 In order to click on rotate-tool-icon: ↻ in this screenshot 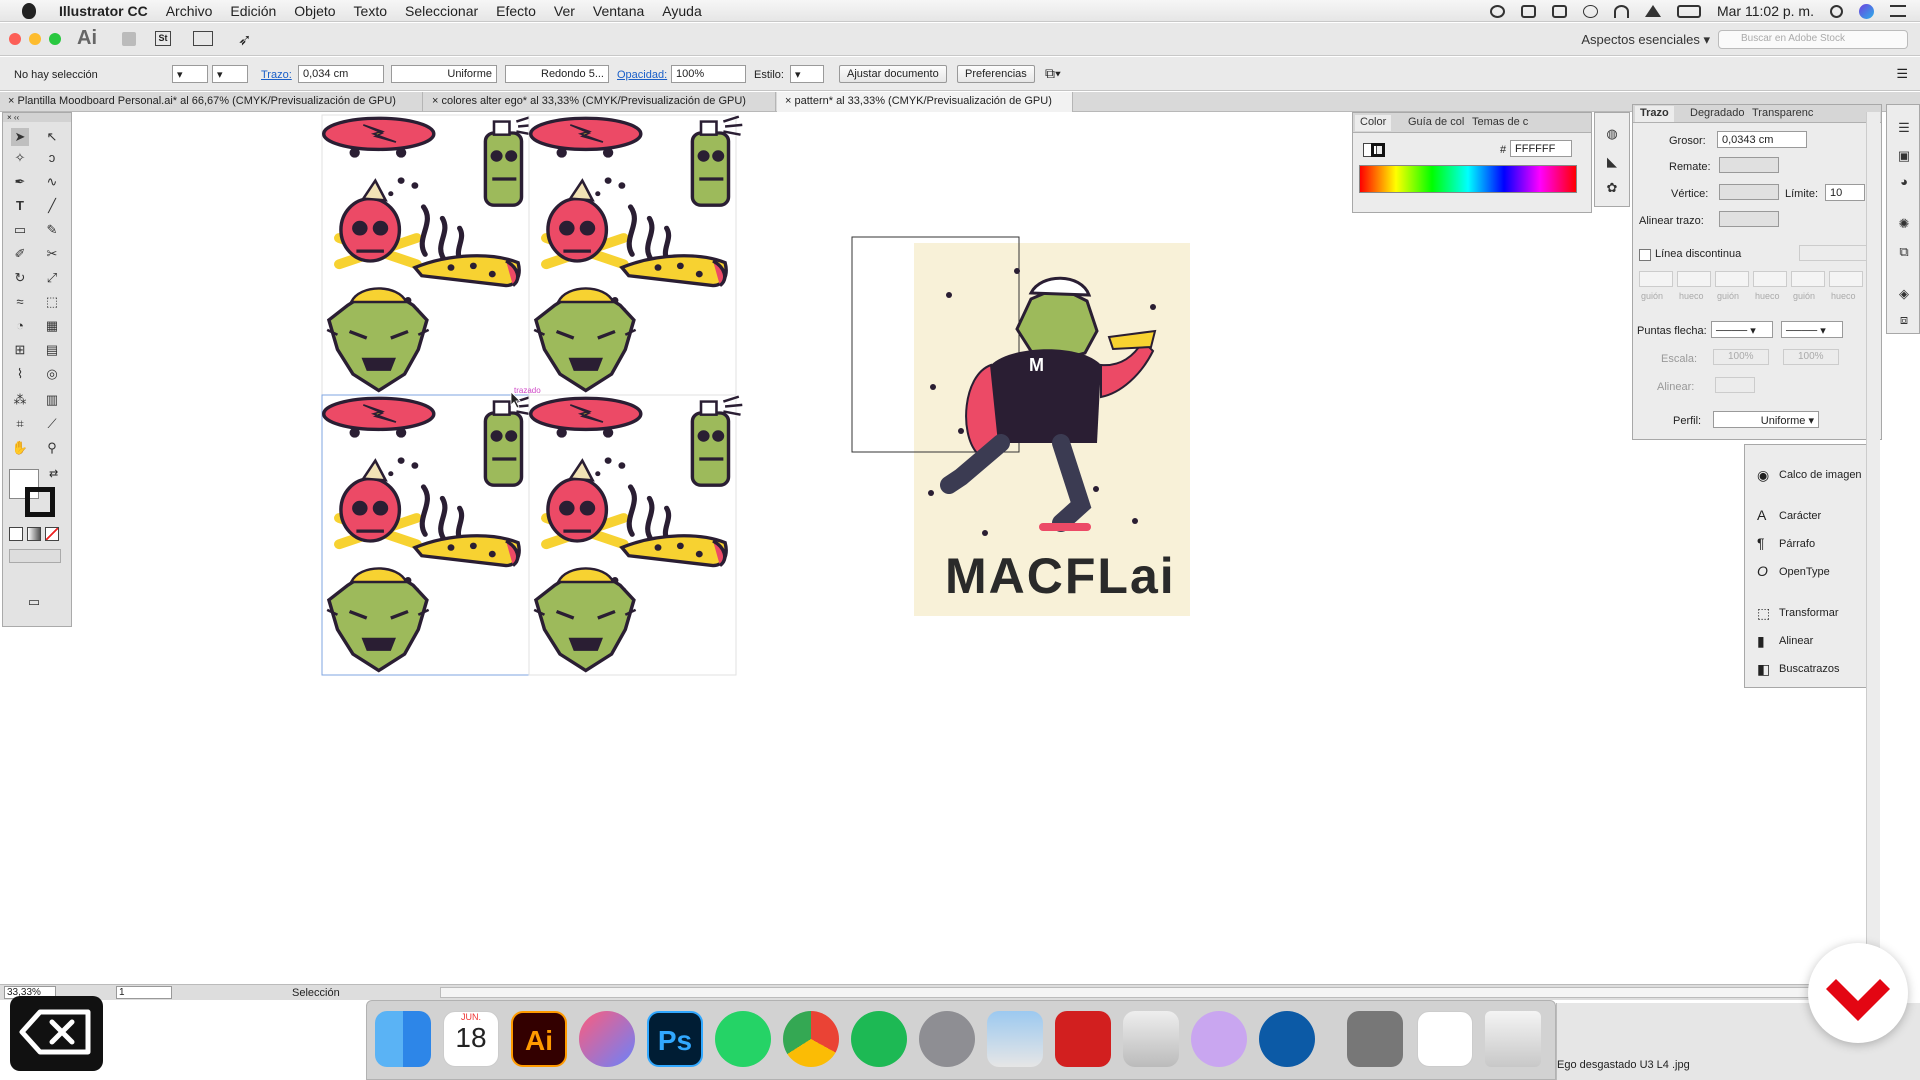, I will do `click(20, 278)`.